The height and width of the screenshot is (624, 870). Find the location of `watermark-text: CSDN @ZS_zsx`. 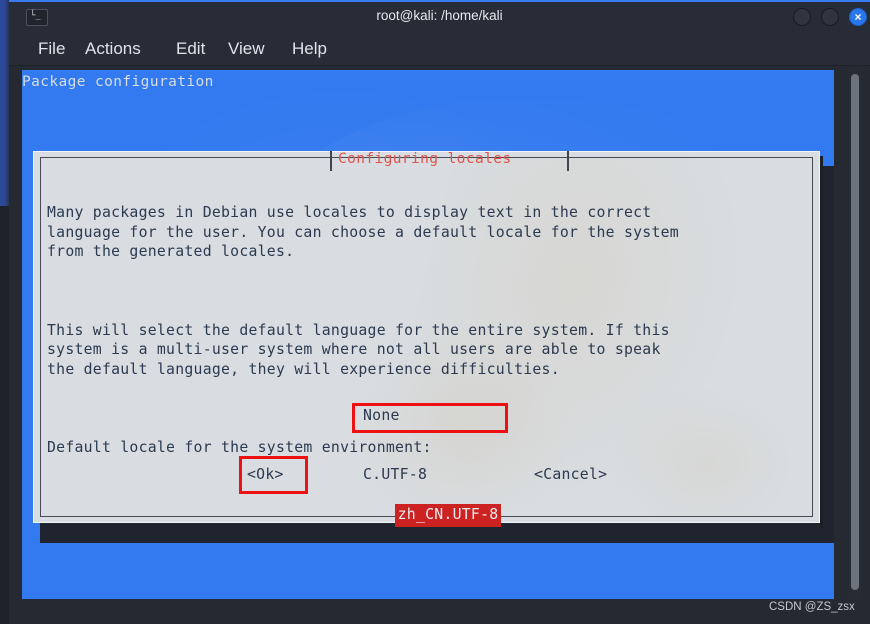

watermark-text: CSDN @ZS_zsx is located at coordinates (812, 607).